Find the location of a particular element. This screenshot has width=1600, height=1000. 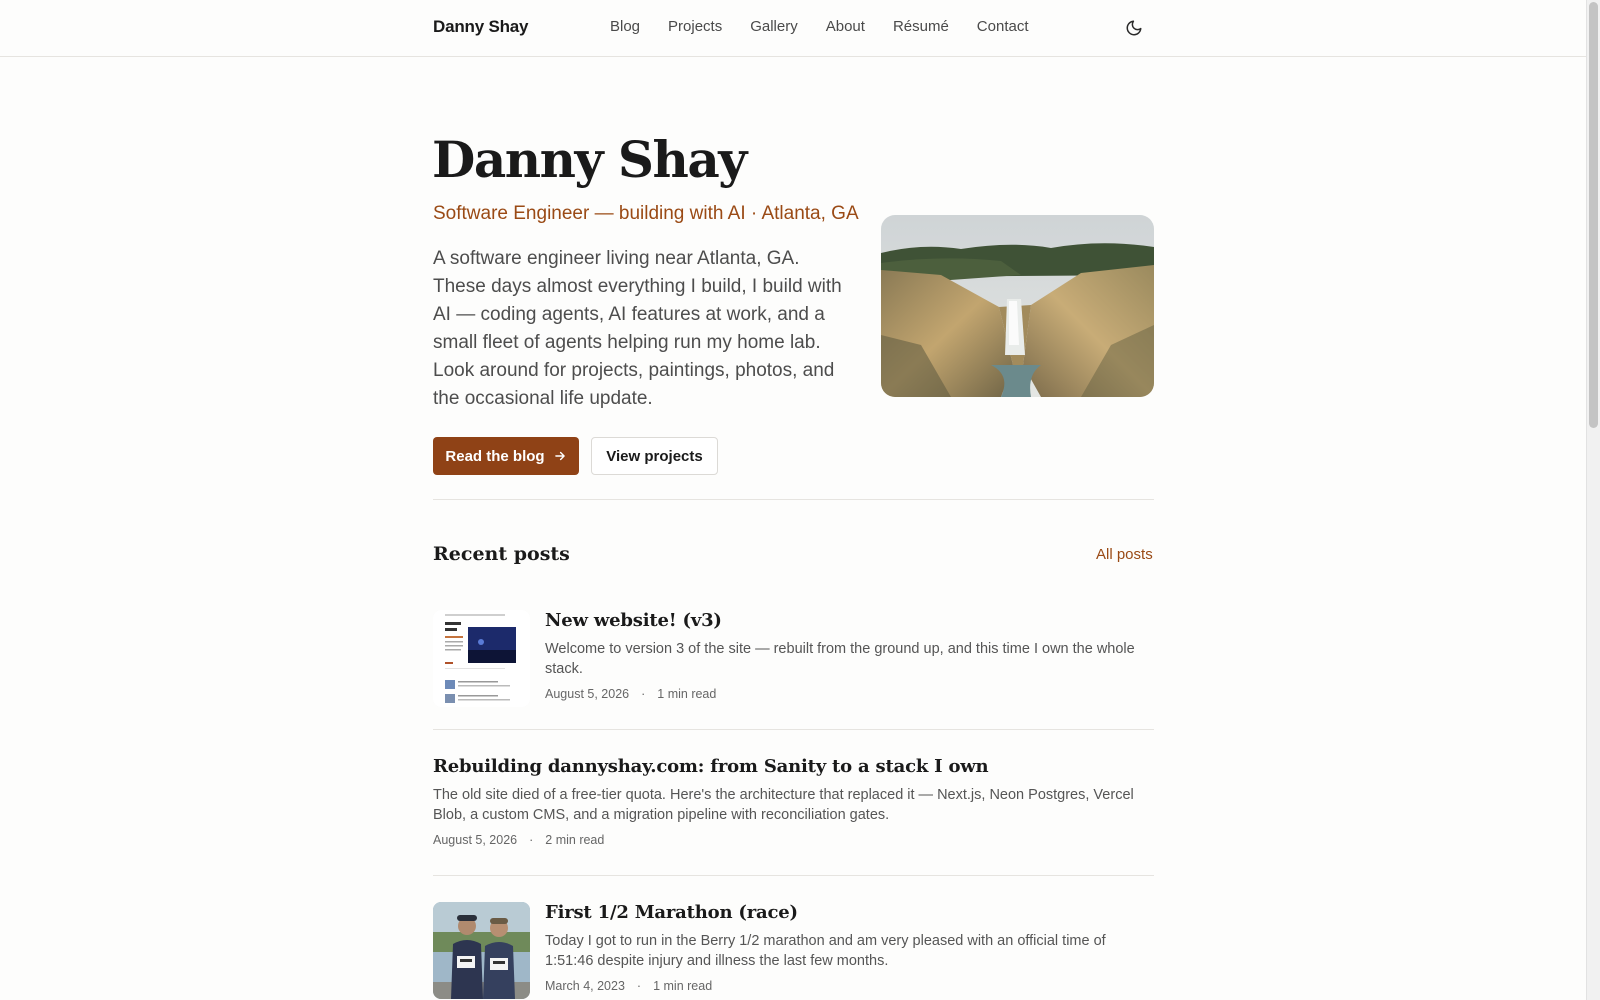

post-meta: March 4, 2023 · 1 min read is located at coordinates (849, 986).